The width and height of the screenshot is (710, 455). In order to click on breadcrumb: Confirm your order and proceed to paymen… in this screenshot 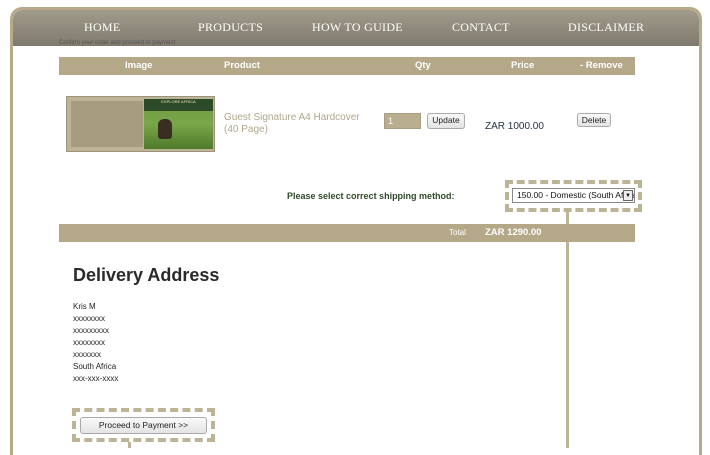, I will do `click(117, 43)`.